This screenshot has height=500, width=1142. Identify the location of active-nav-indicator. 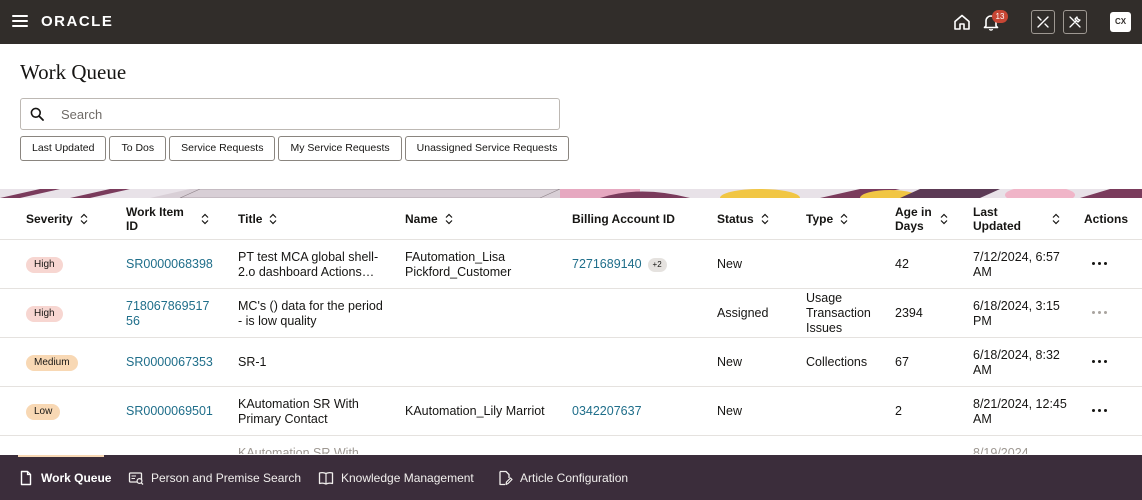
(61, 456).